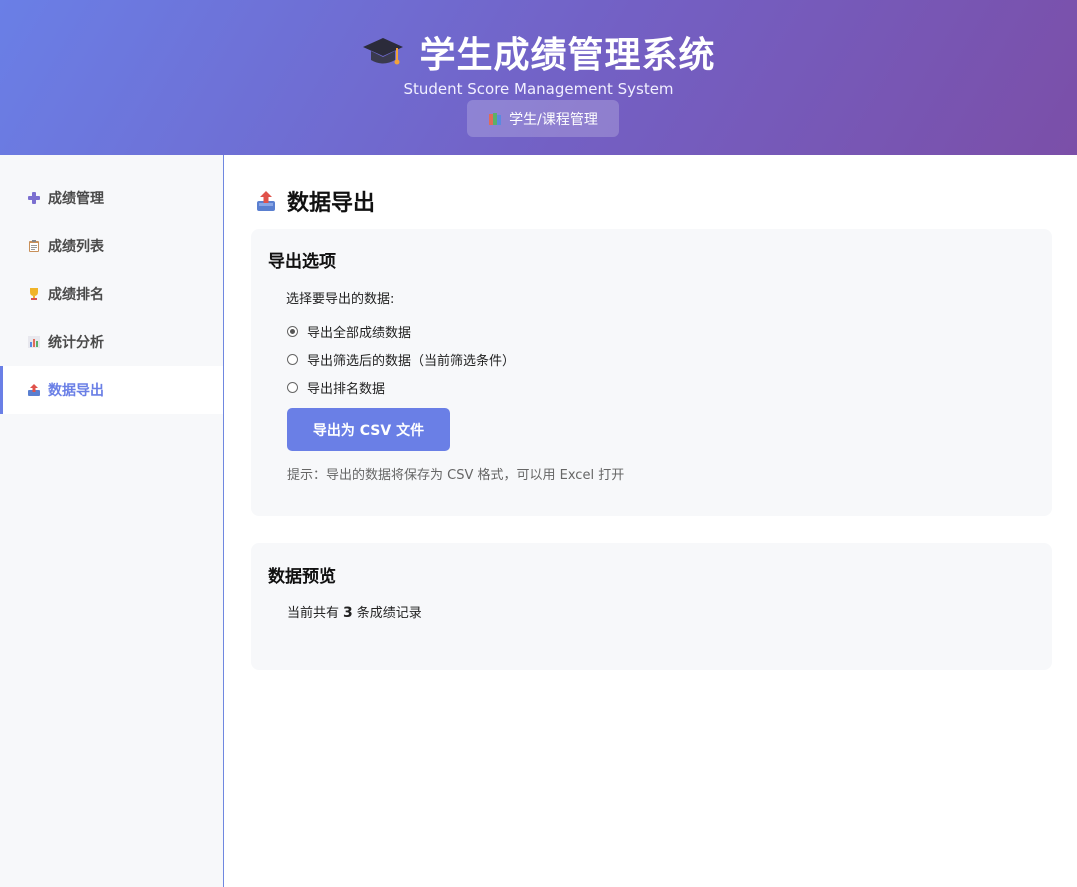 This screenshot has width=1077, height=887. I want to click on radio-label: 导出排名数据, so click(346, 389).